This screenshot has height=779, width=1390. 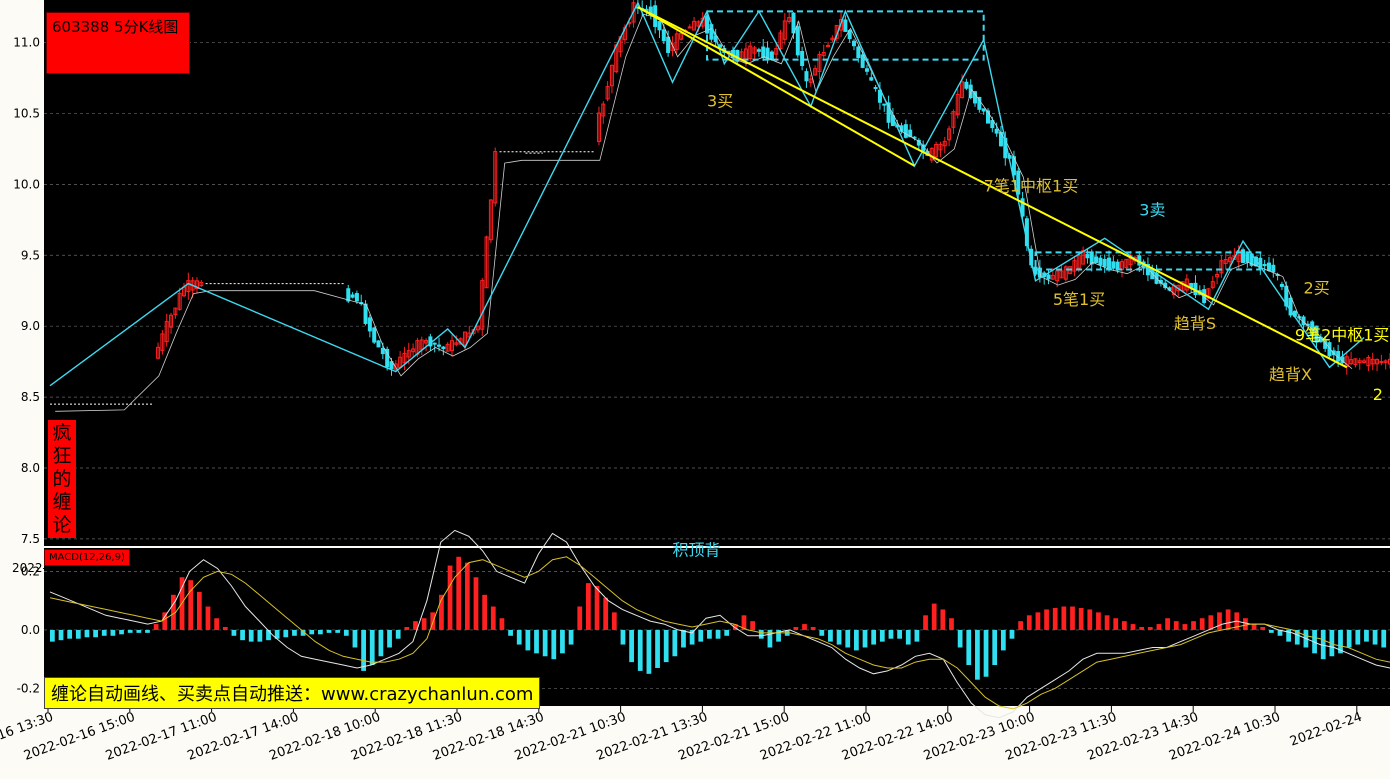 What do you see at coordinates (28, 688) in the screenshot?
I see `macd-tick-label: -0.2` at bounding box center [28, 688].